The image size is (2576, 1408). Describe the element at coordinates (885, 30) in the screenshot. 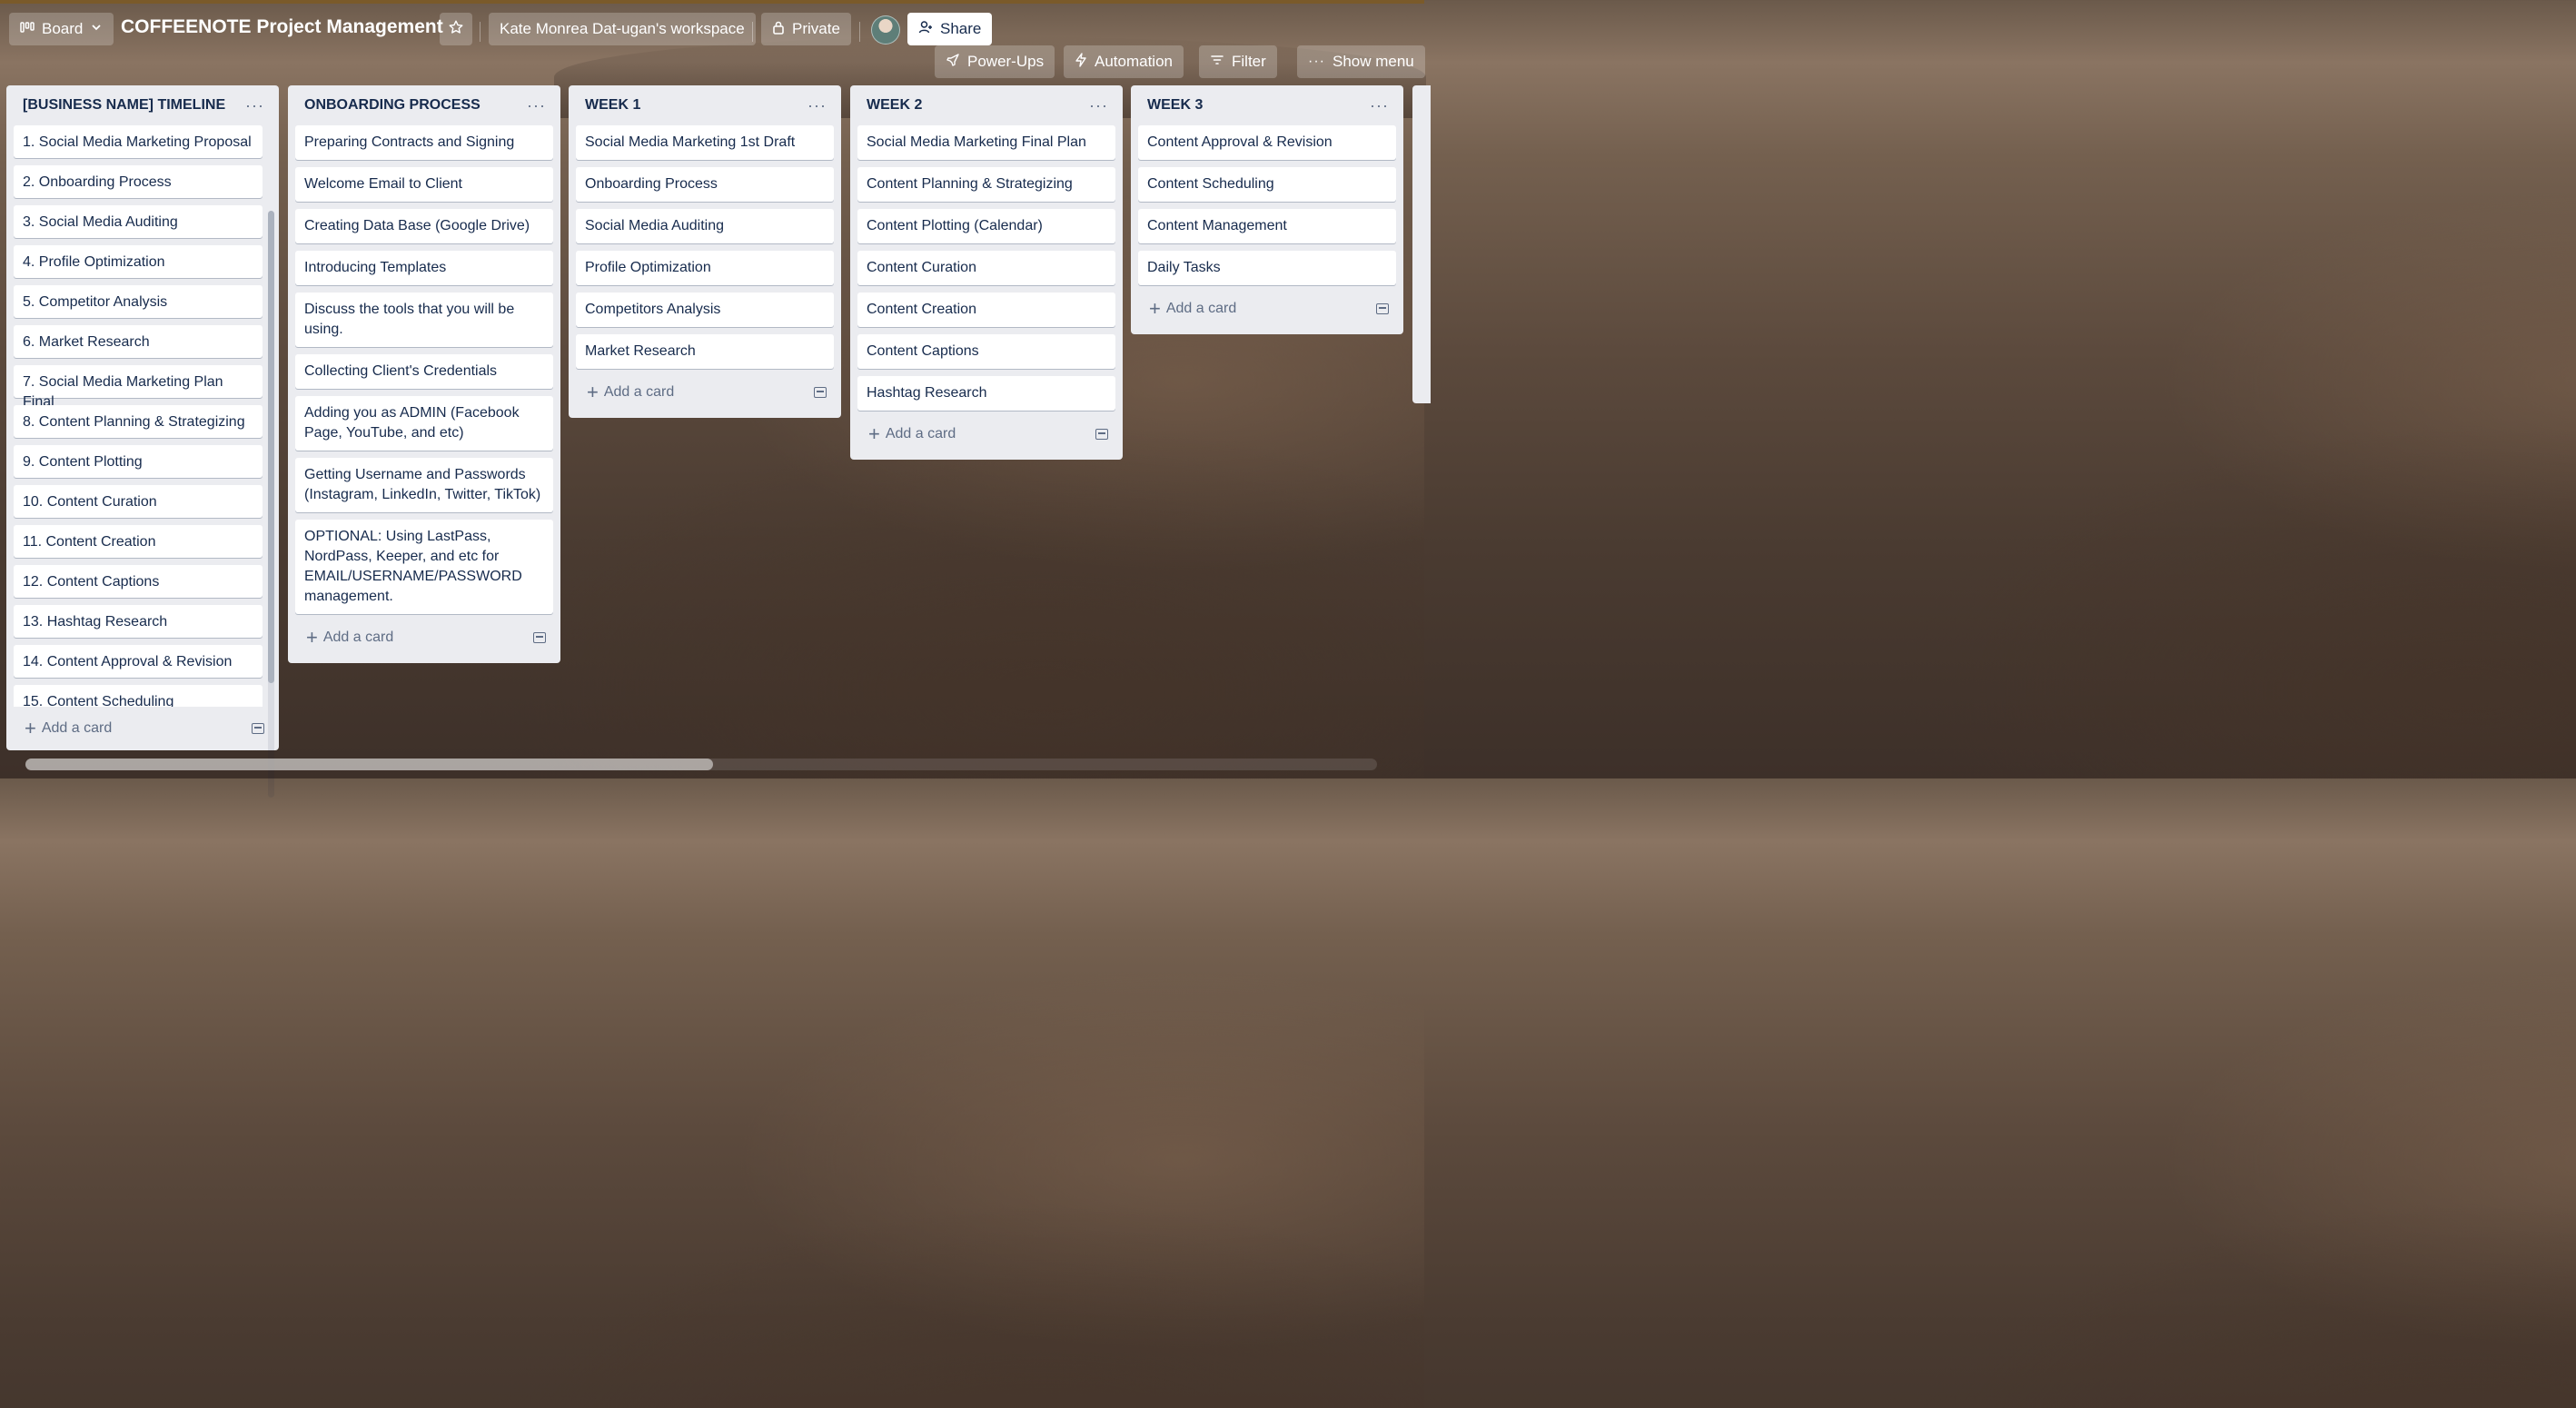

I see `member-avatar` at that location.